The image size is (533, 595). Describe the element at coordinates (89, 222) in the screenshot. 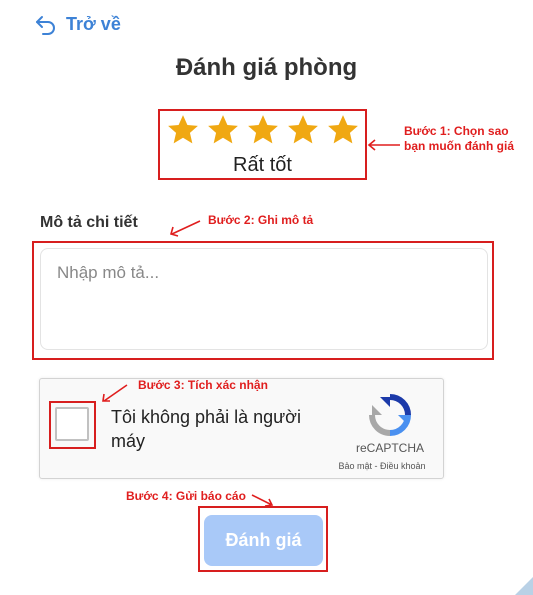

I see `detail-label: Mô tả chi tiết` at that location.